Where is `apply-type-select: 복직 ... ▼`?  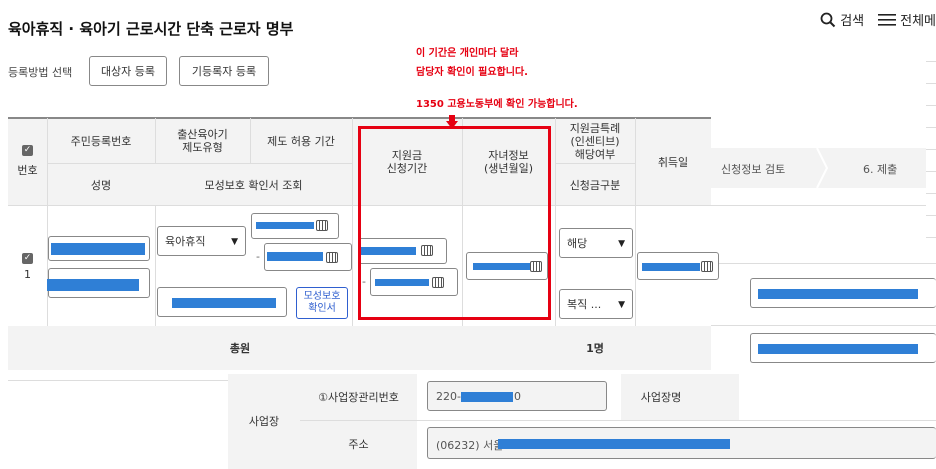
apply-type-select: 복직 ... ▼ is located at coordinates (596, 304).